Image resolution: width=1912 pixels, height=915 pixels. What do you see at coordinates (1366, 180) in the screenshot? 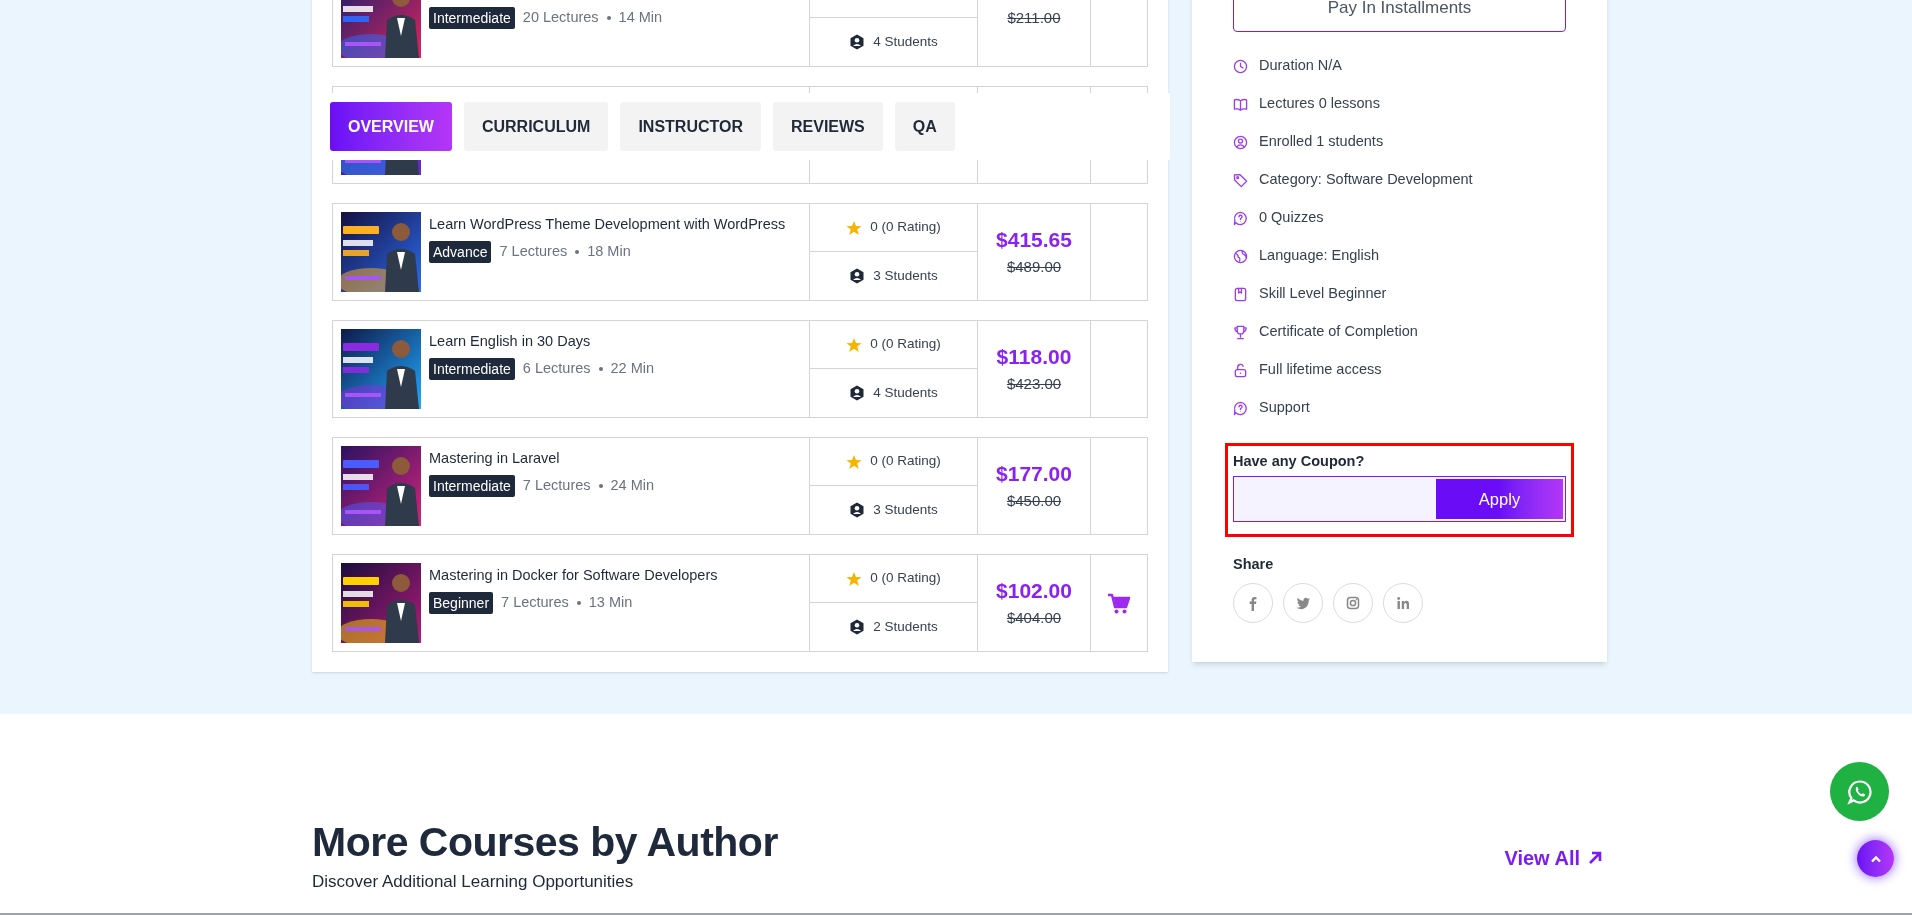
I see `feature-text: Category: Software Development` at bounding box center [1366, 180].